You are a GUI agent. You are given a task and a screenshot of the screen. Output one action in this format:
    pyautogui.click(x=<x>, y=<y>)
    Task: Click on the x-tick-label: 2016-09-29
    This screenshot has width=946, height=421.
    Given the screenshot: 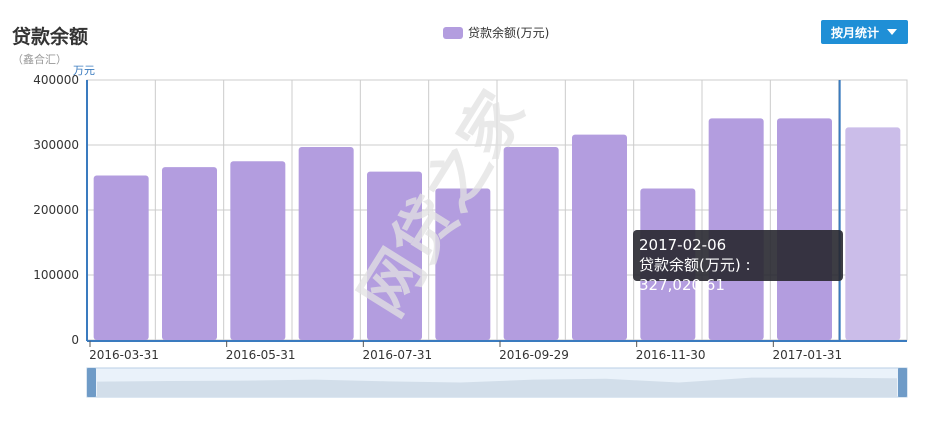 What is the action you would take?
    pyautogui.click(x=534, y=355)
    